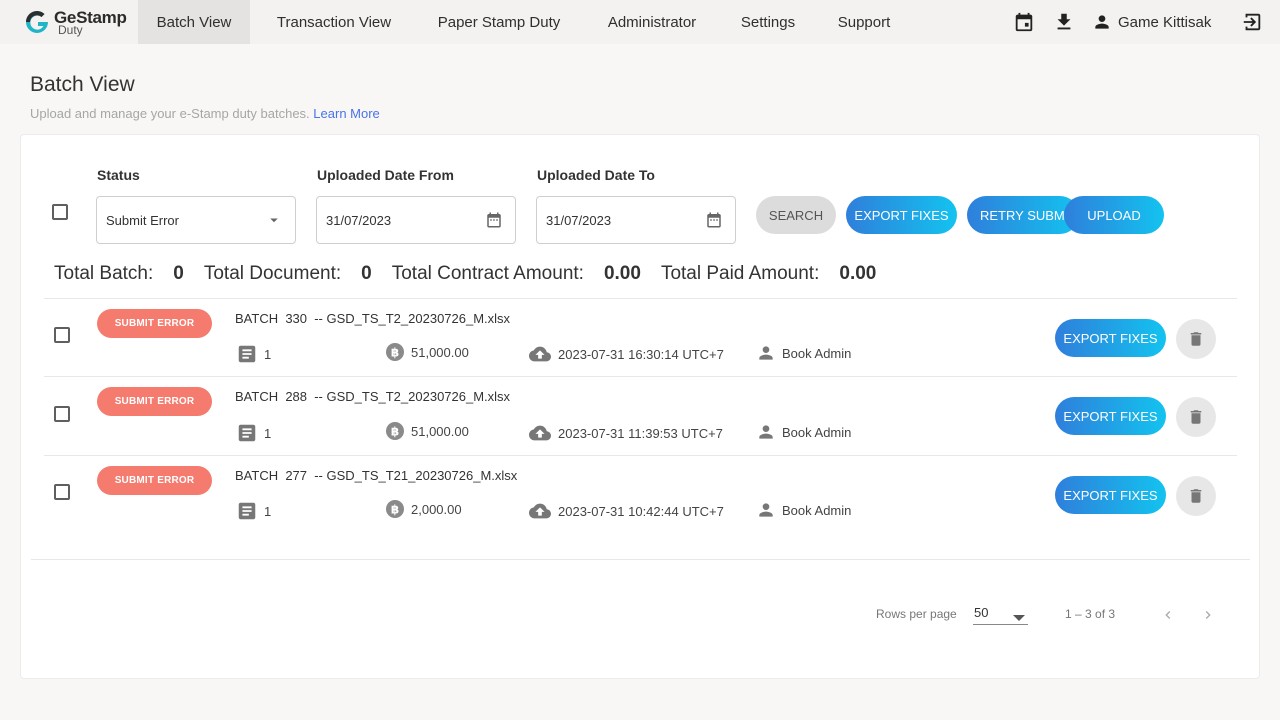  What do you see at coordinates (1252, 22) in the screenshot?
I see `logout-icon` at bounding box center [1252, 22].